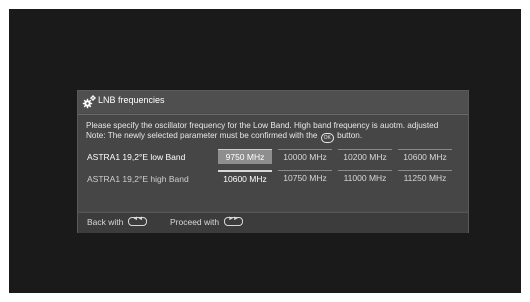 The image size is (530, 302). I want to click on proceed-hint: Proceed with ►►, so click(206, 221).